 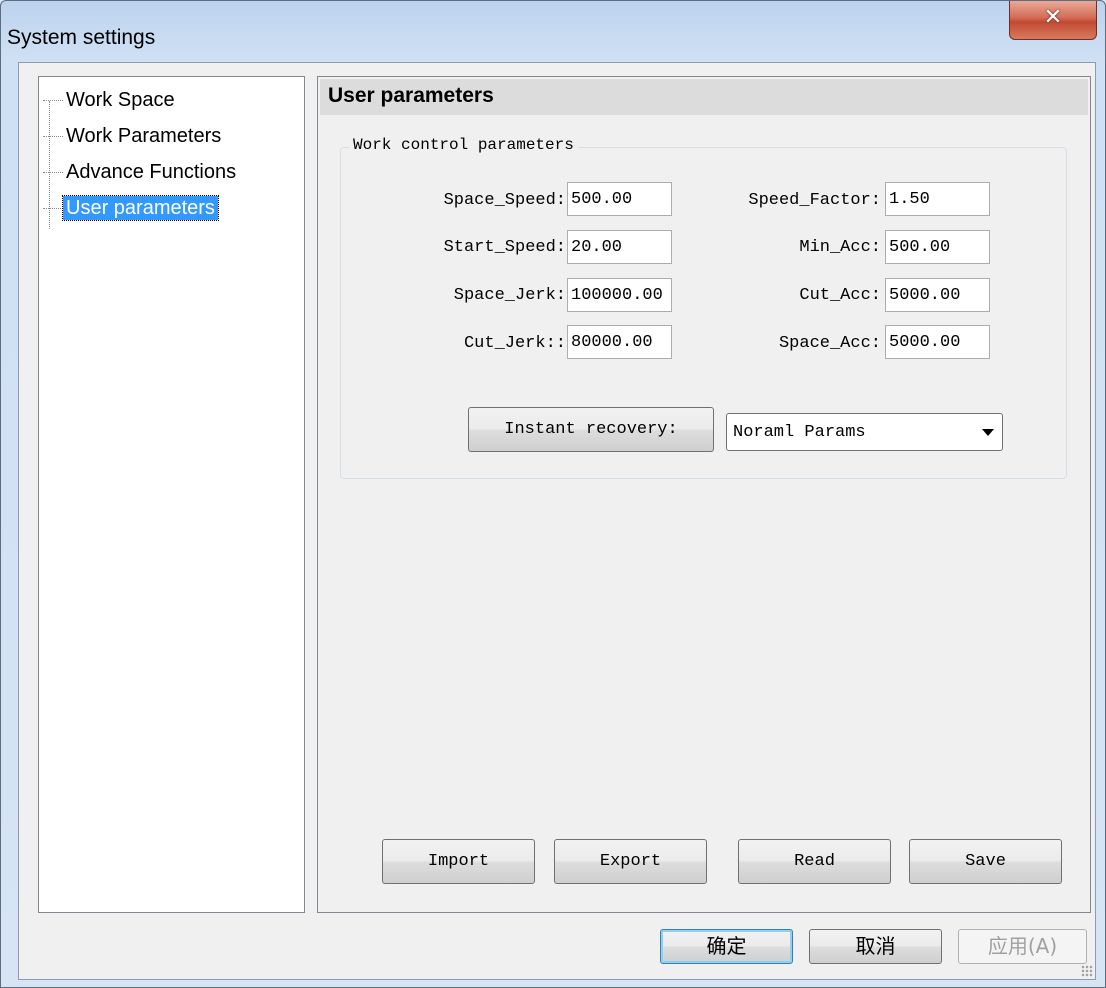 I want to click on group-label: Work control parameters, so click(x=463, y=145).